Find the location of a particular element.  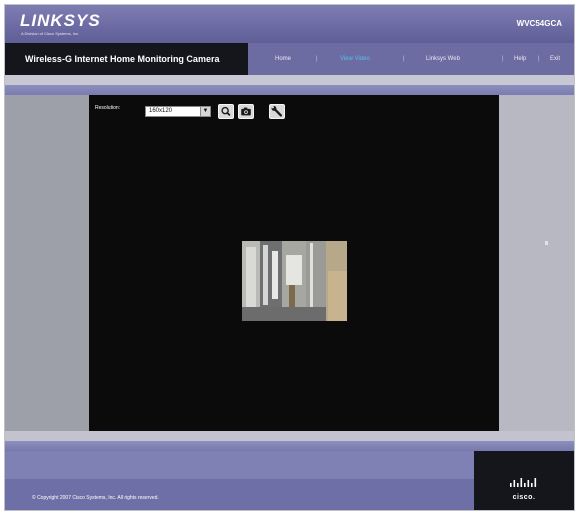

chevron-down-icon: ▼ is located at coordinates (205, 111).